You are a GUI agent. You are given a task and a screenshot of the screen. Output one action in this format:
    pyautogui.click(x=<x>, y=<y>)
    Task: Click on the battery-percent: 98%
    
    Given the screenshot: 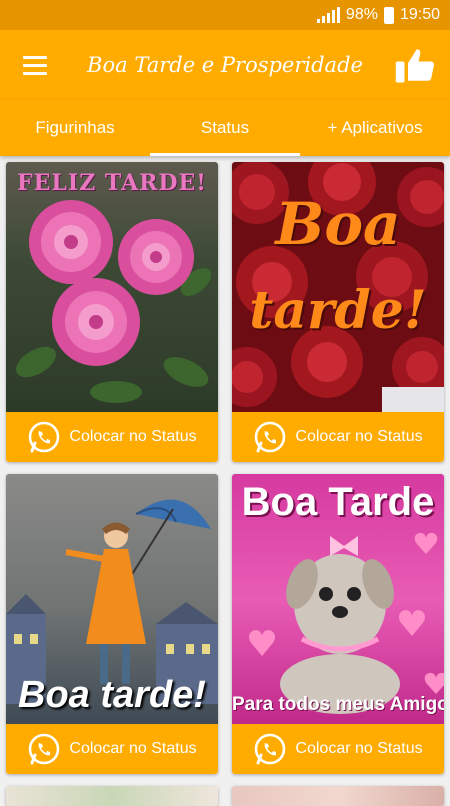 What is the action you would take?
    pyautogui.click(x=361, y=14)
    